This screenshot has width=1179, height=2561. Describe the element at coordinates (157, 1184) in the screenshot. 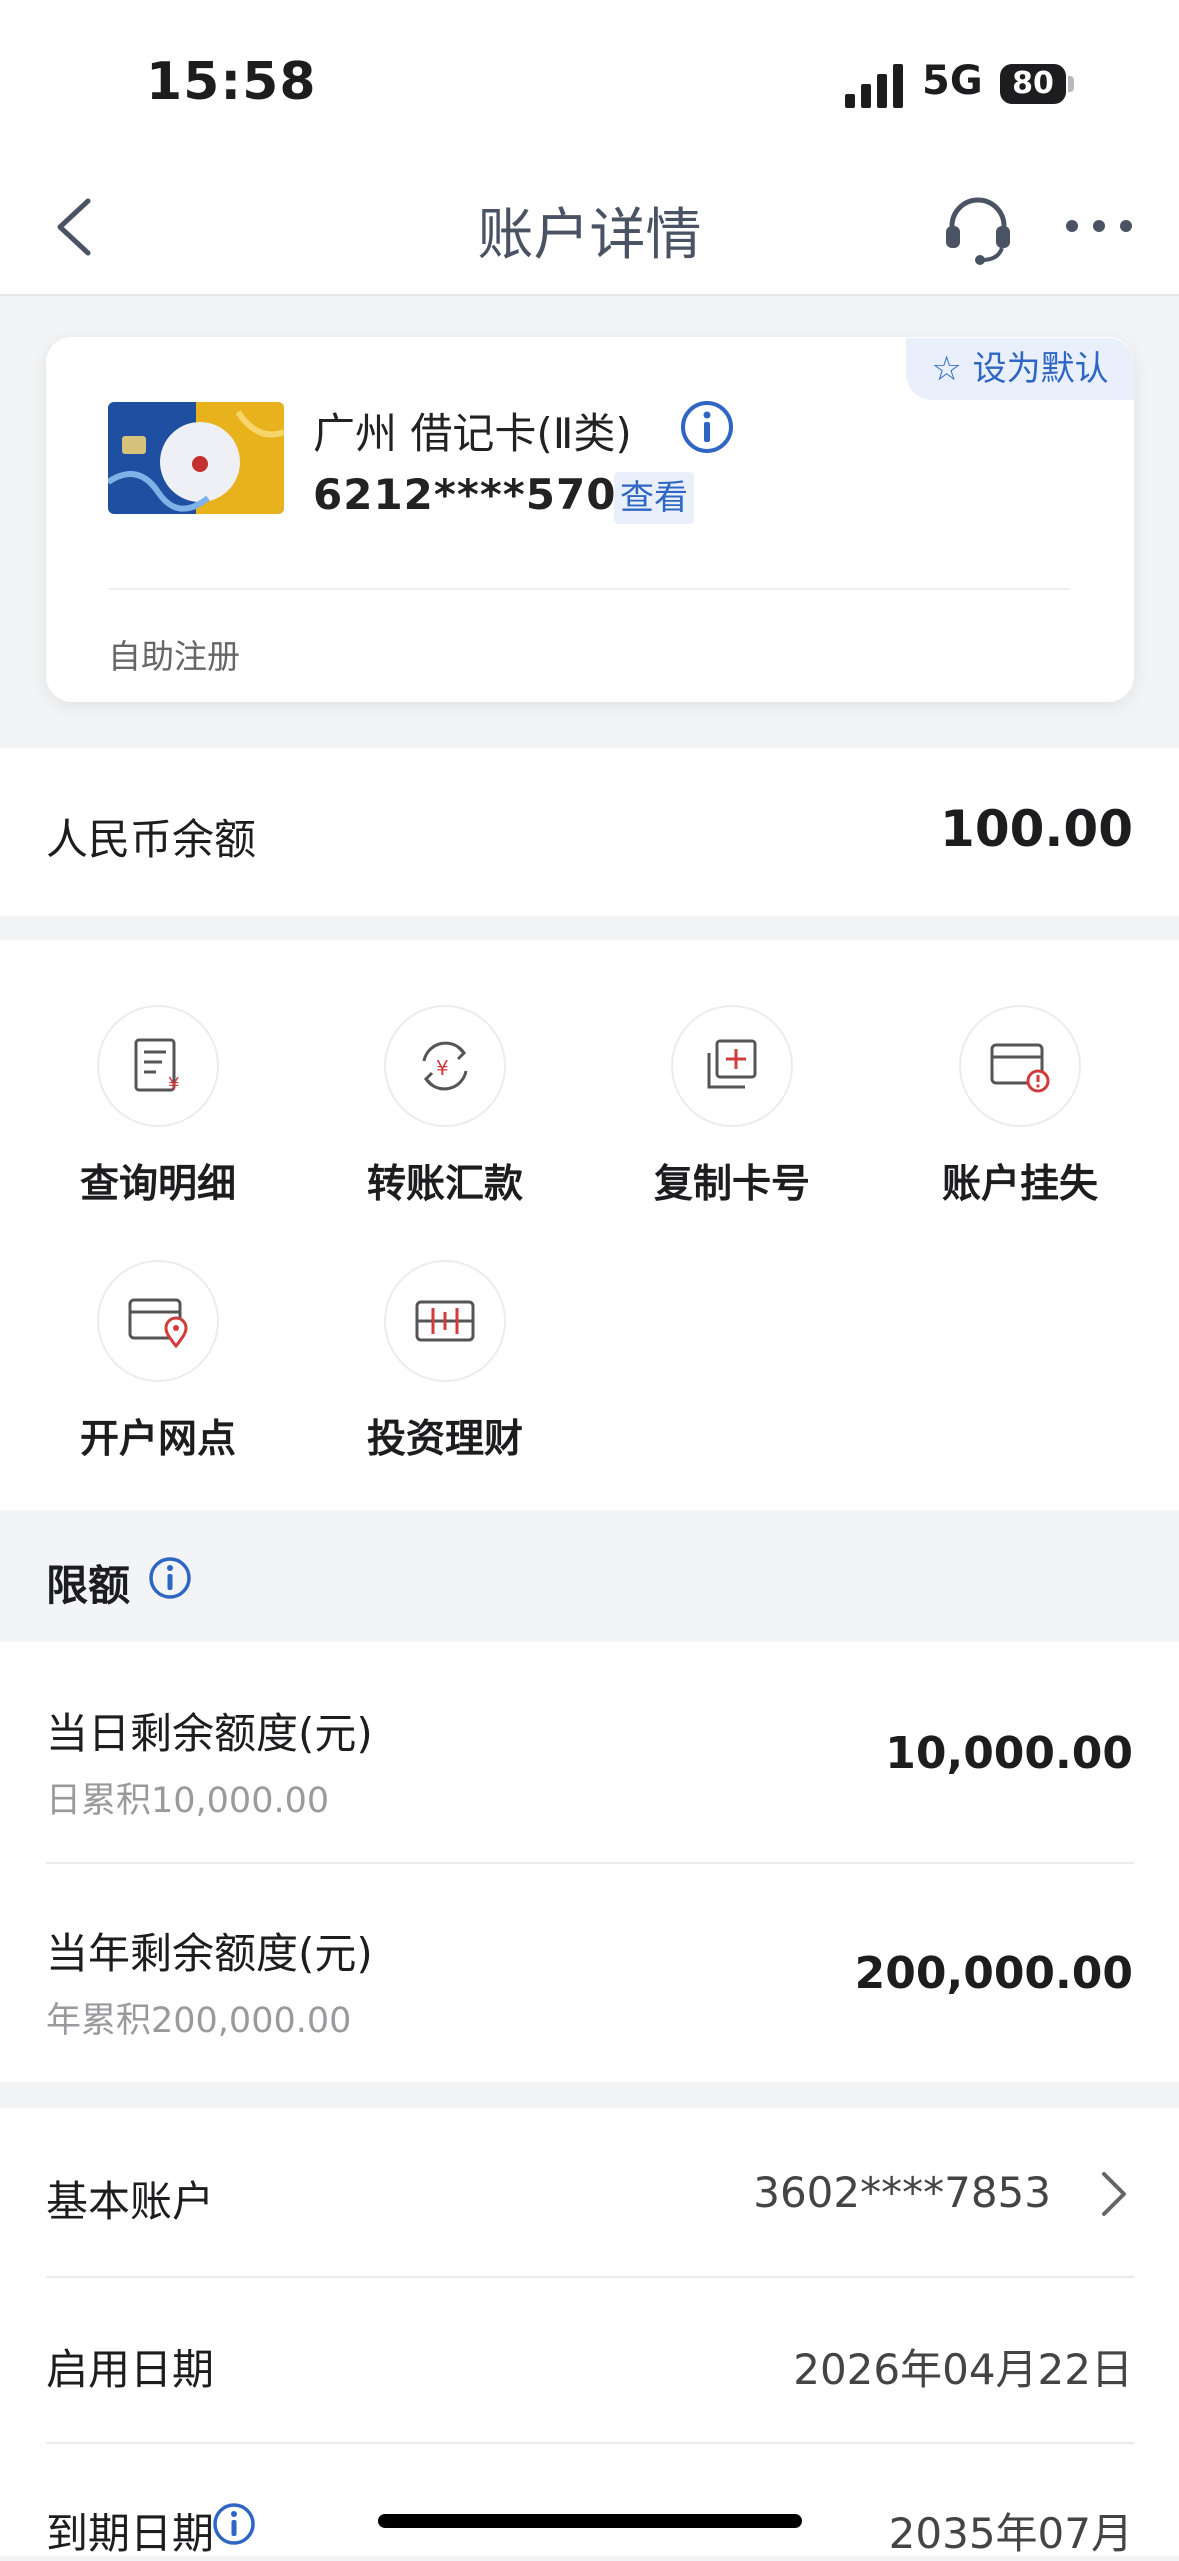

I see `action-label: 查询明细` at that location.